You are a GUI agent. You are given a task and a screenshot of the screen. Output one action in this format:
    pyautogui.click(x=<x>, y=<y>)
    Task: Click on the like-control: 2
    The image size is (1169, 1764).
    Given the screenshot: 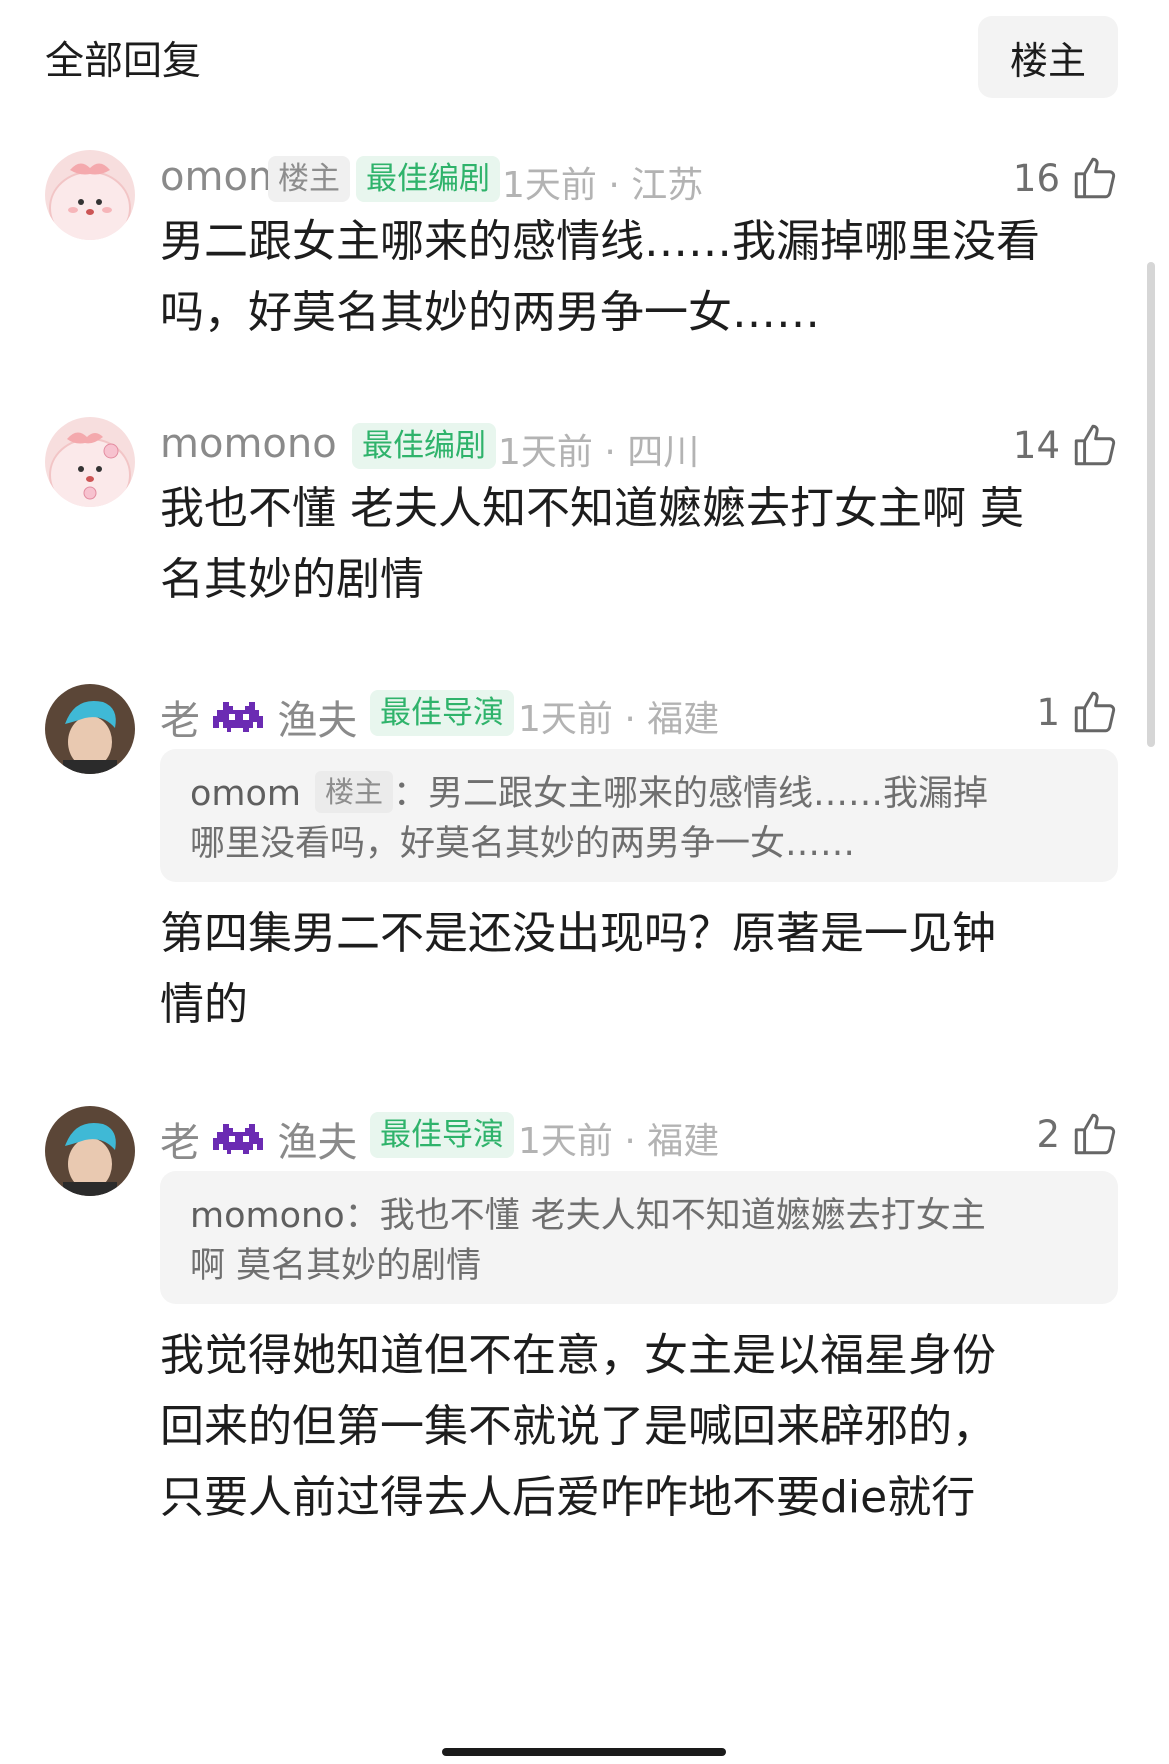 What is the action you would take?
    pyautogui.click(x=1078, y=1134)
    